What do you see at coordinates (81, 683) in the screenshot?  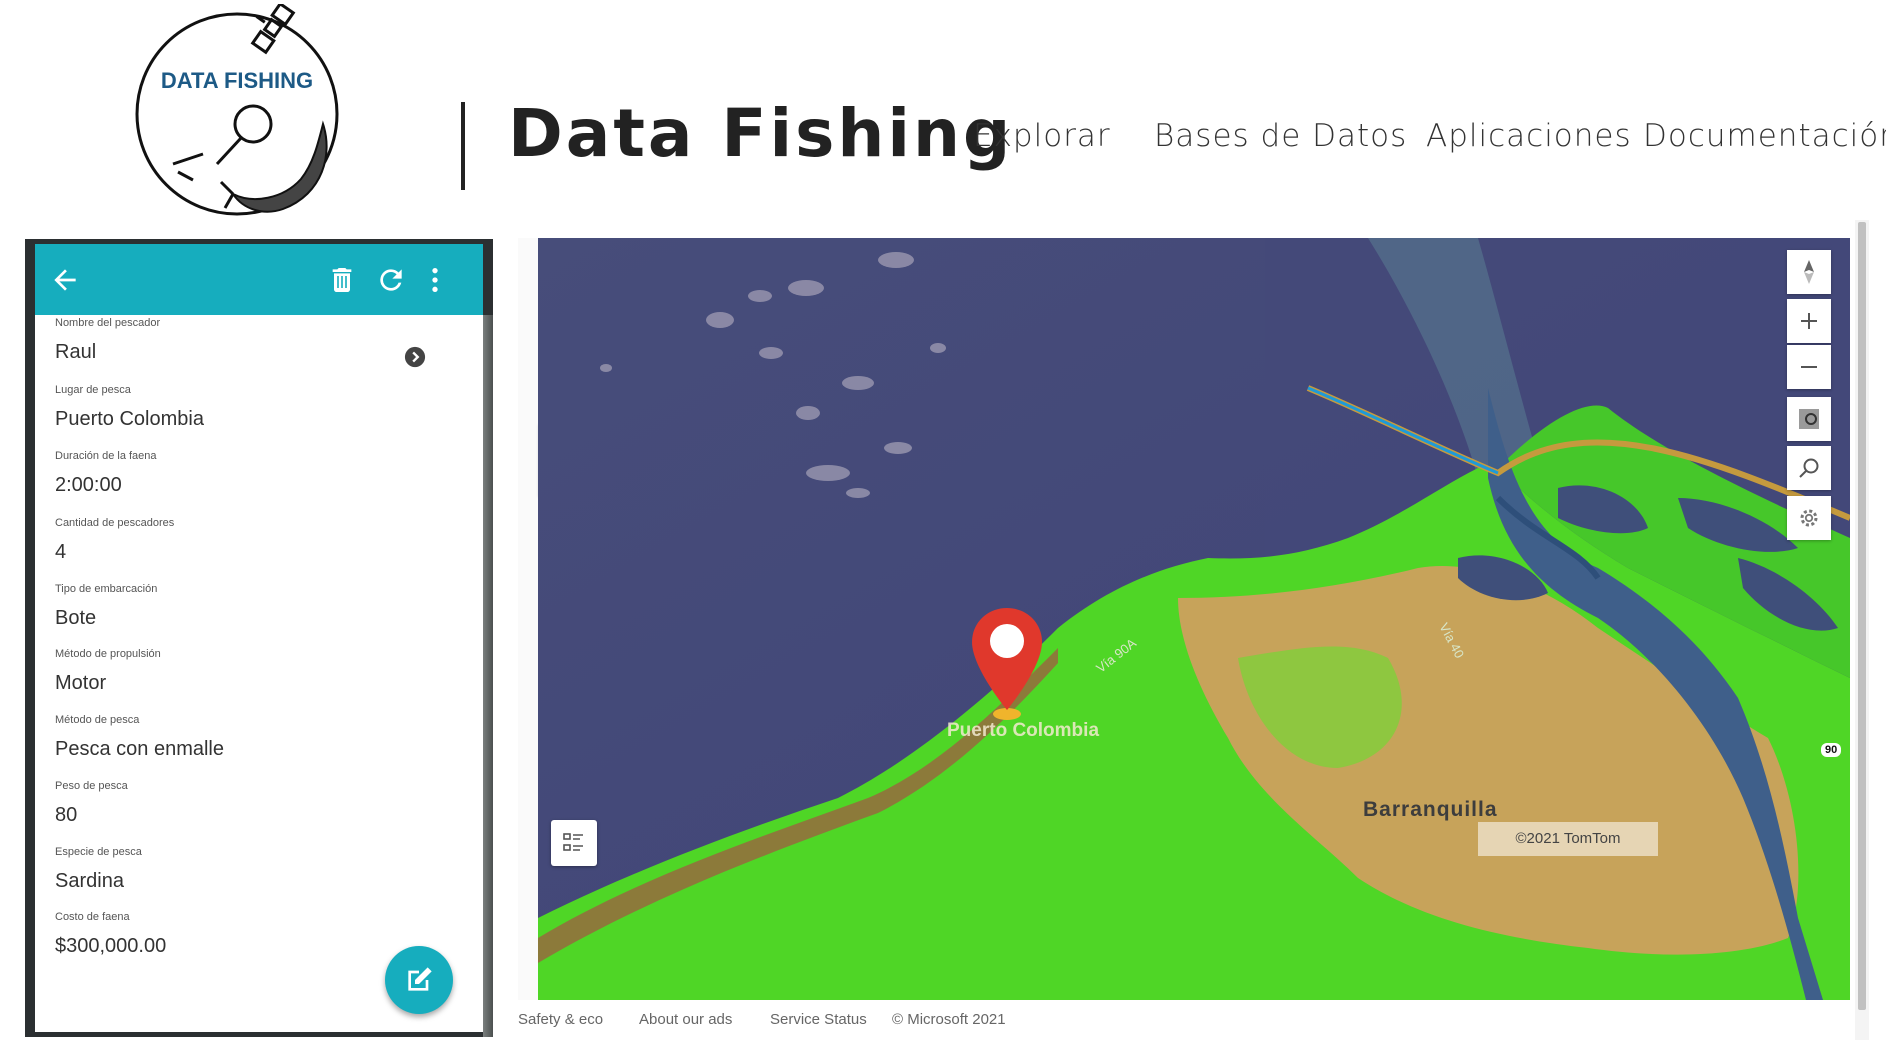 I see `field-value: Motor` at bounding box center [81, 683].